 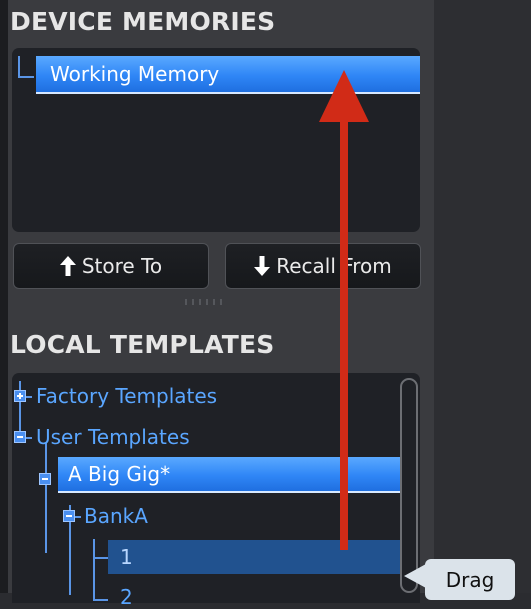 I want to click on tree-item-banka: BankA, so click(x=116, y=516).